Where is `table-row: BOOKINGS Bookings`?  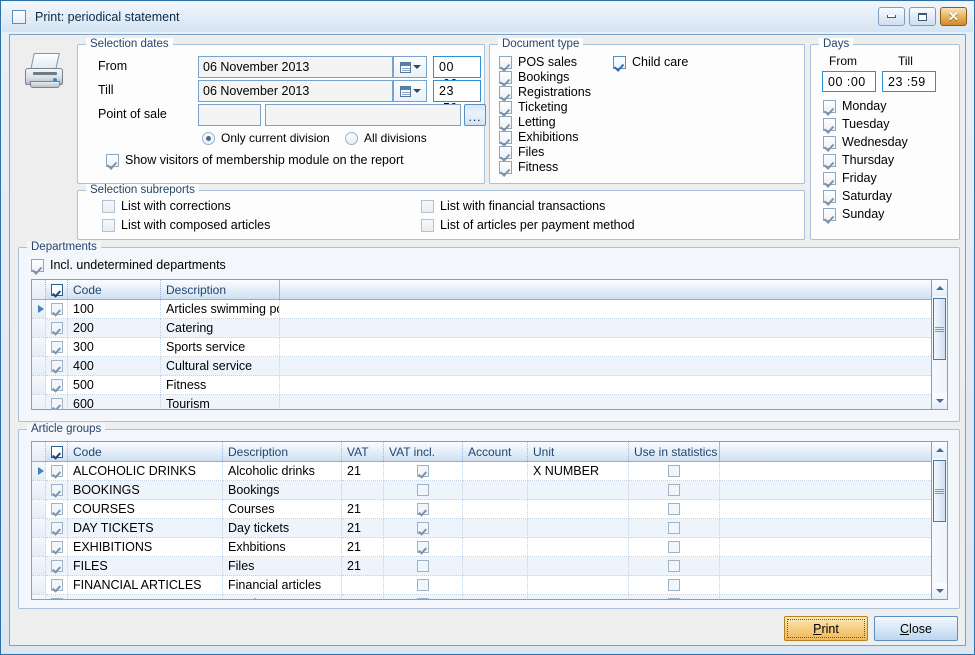 table-row: BOOKINGS Bookings is located at coordinates (489, 490).